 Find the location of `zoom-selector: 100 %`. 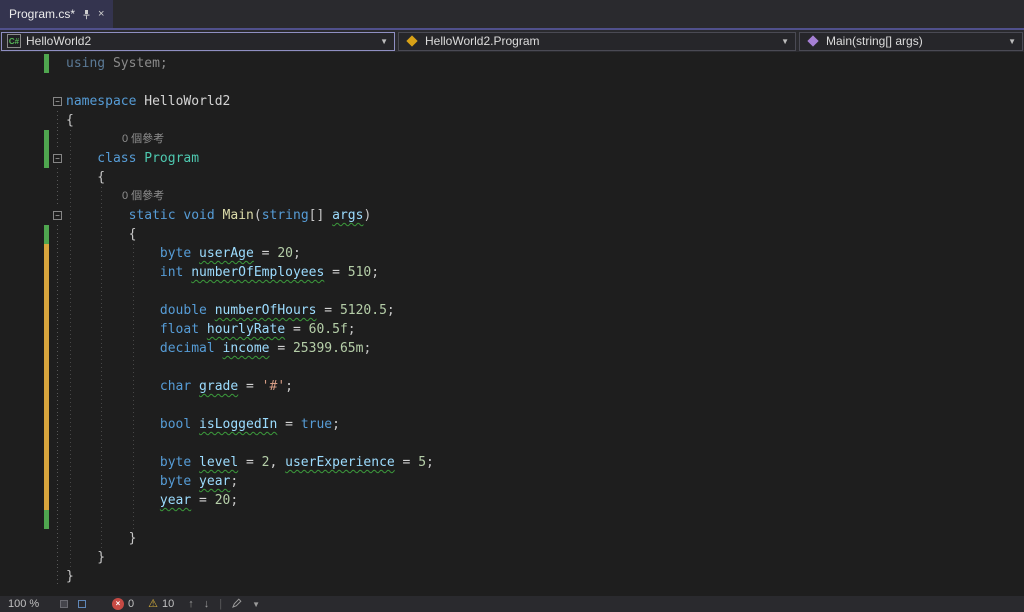

zoom-selector: 100 % is located at coordinates (34, 604).